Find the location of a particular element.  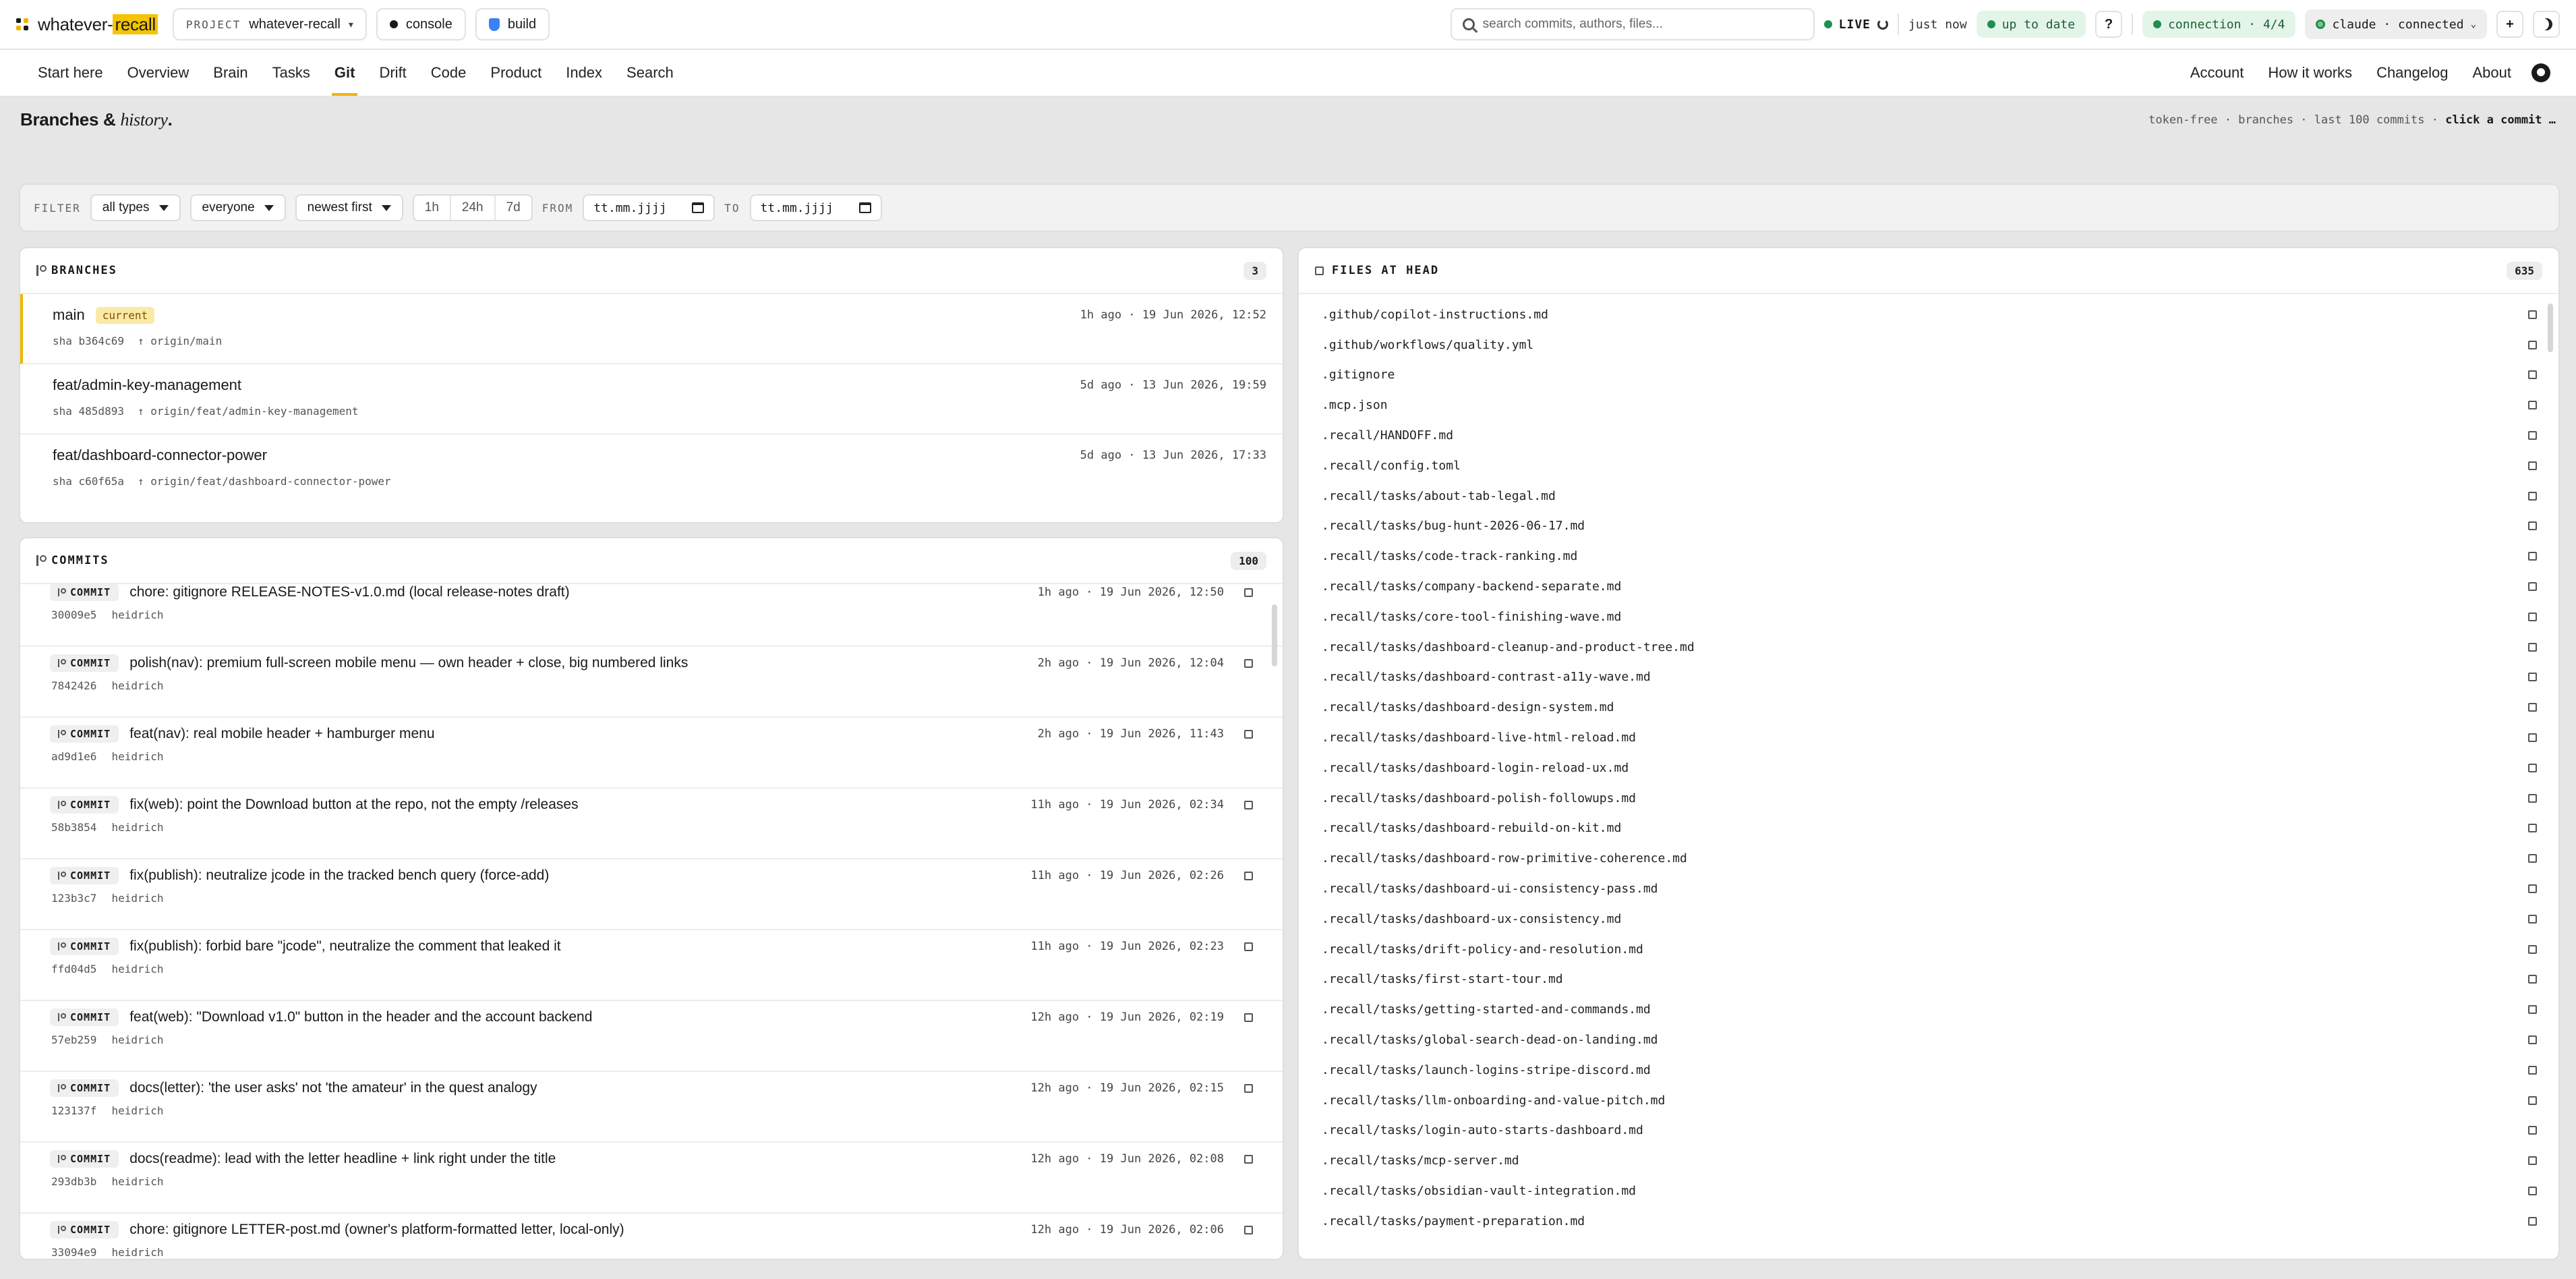

nav-item-tasks: Tasks is located at coordinates (291, 73).